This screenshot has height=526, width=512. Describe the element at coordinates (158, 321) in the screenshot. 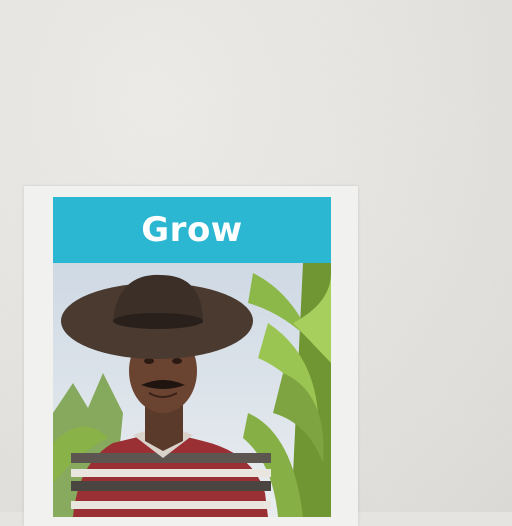

I see `hat-band` at that location.